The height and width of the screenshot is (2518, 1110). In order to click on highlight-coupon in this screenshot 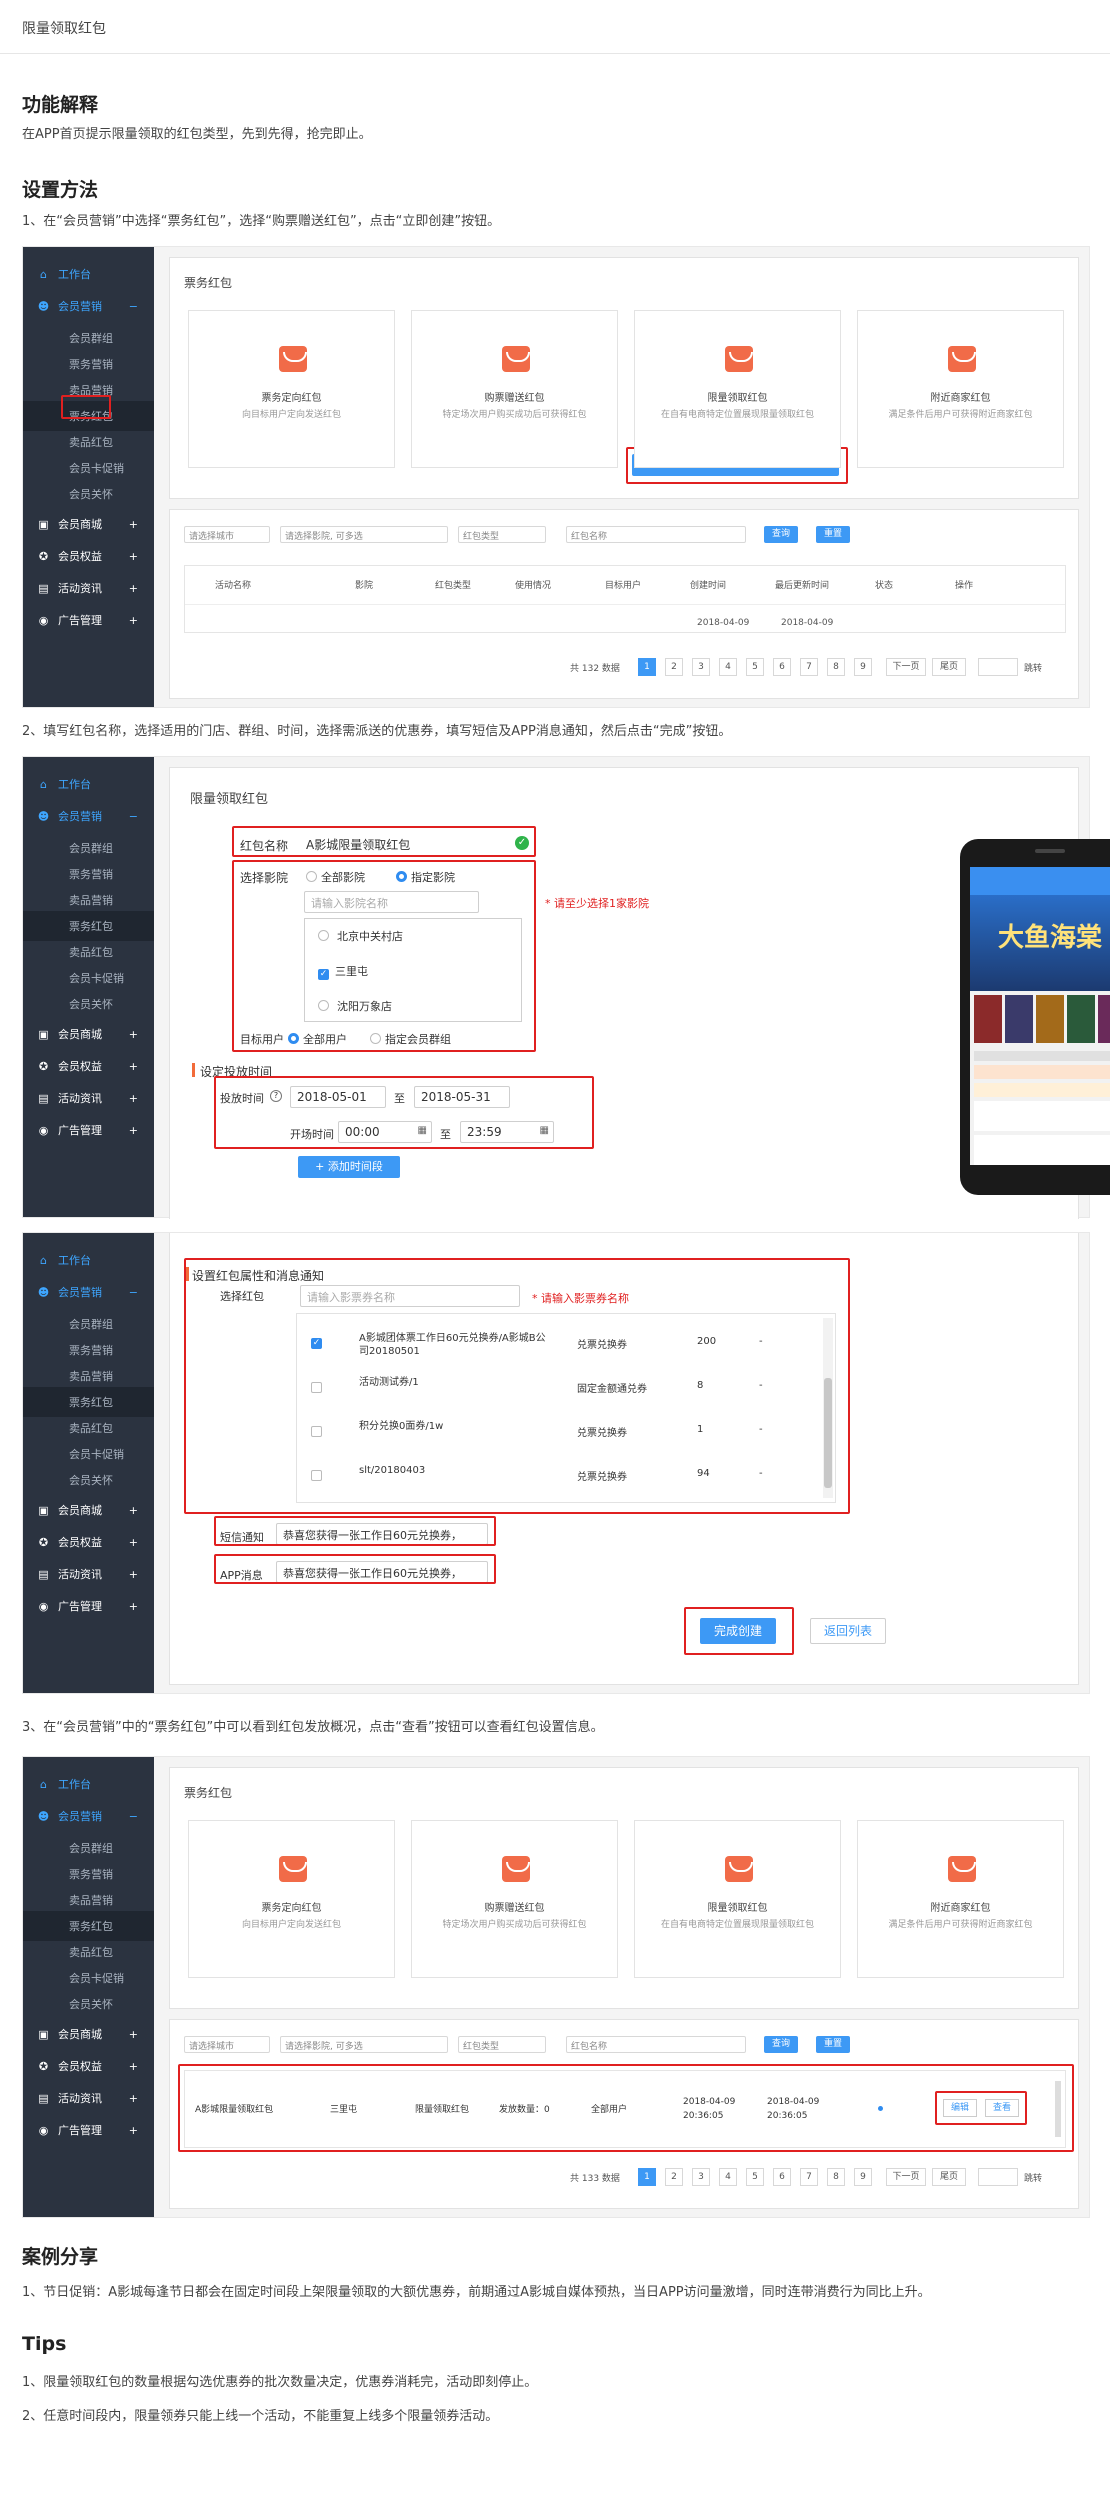, I will do `click(517, 1386)`.